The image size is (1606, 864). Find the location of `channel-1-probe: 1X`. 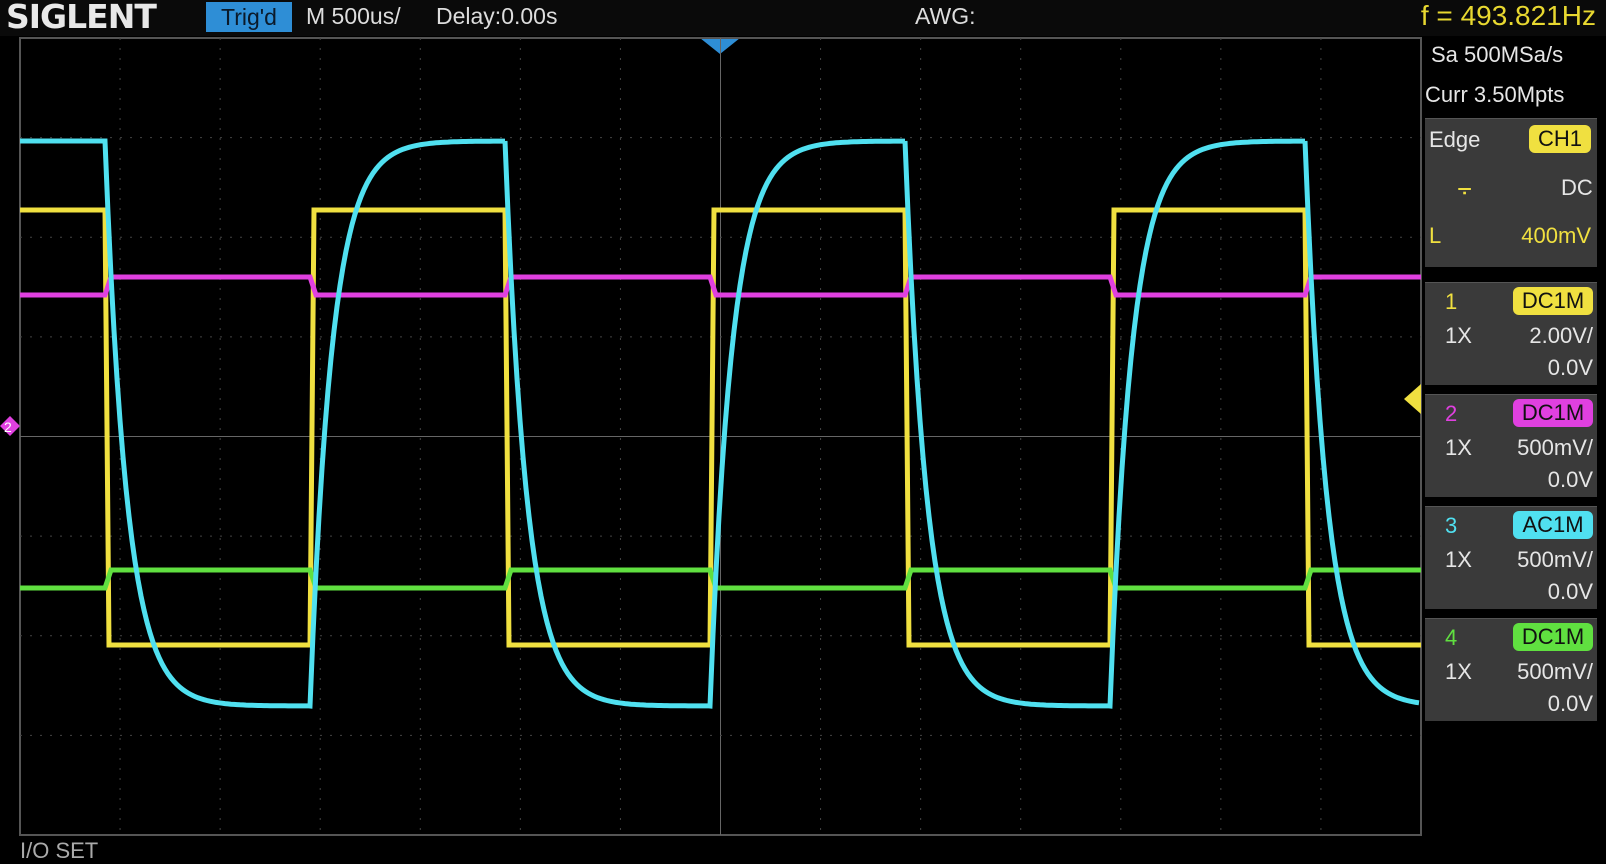

channel-1-probe: 1X is located at coordinates (1458, 335).